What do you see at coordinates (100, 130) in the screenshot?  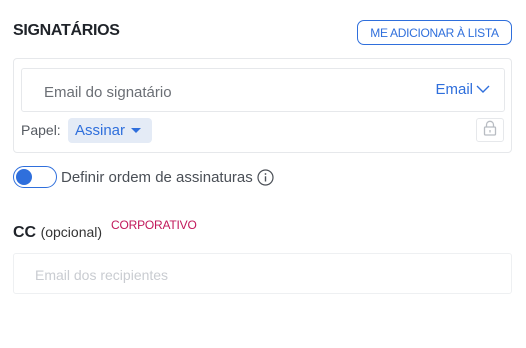 I see `role-value: Assinar` at bounding box center [100, 130].